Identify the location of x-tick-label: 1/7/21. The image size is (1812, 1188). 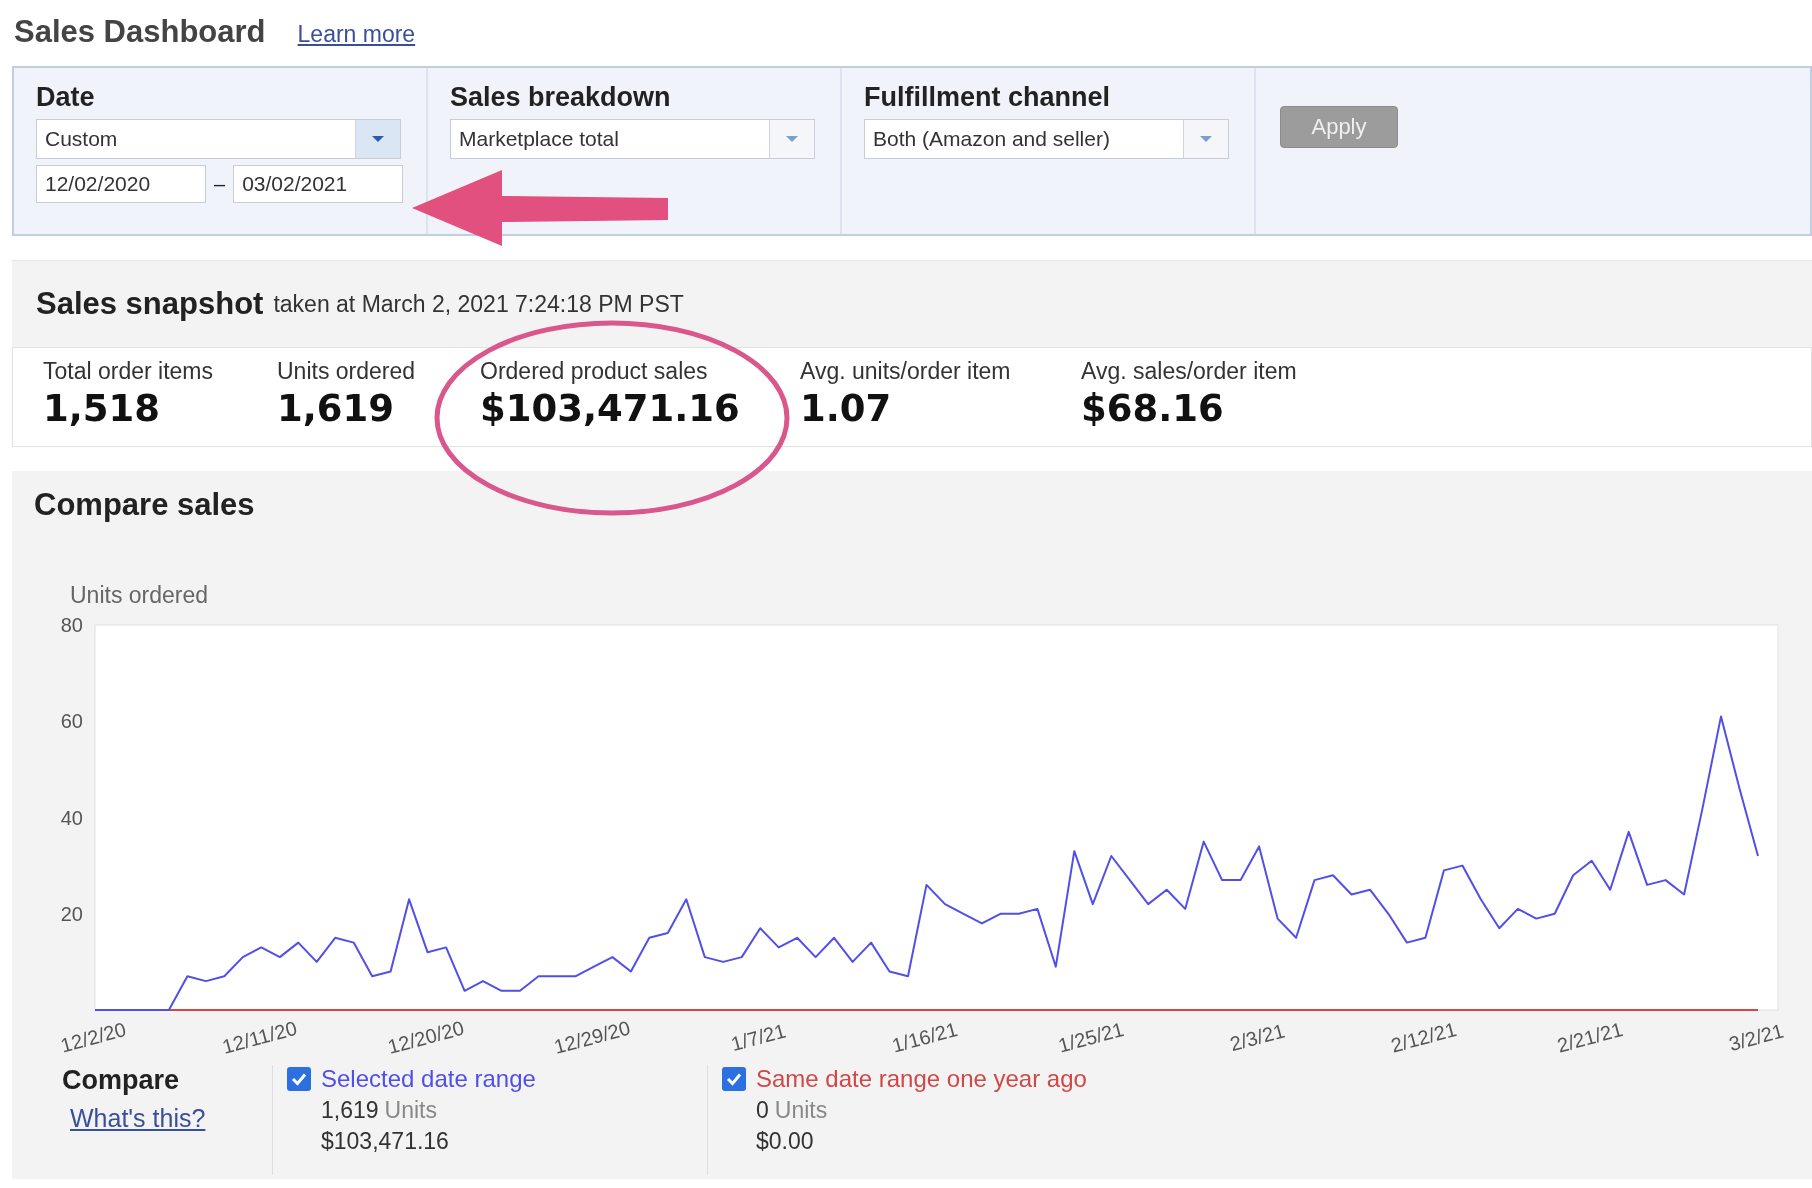
(758, 1037).